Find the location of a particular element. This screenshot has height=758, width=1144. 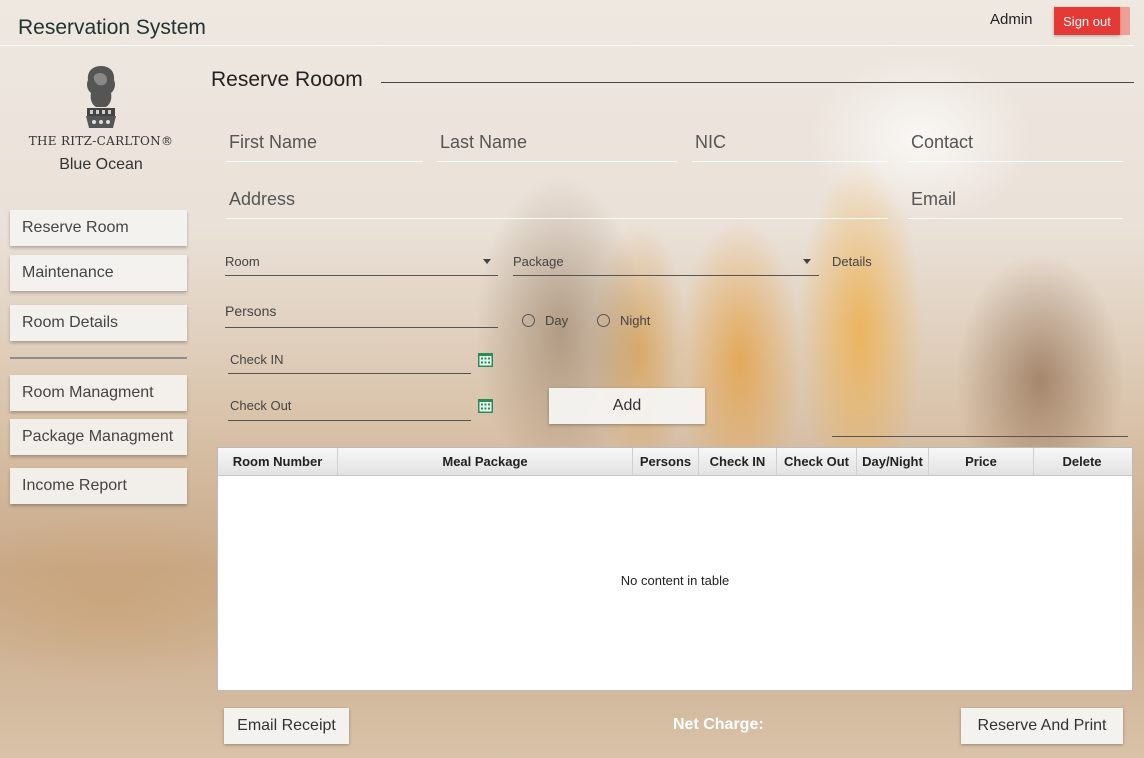

address-placeholder: Address is located at coordinates (262, 199).